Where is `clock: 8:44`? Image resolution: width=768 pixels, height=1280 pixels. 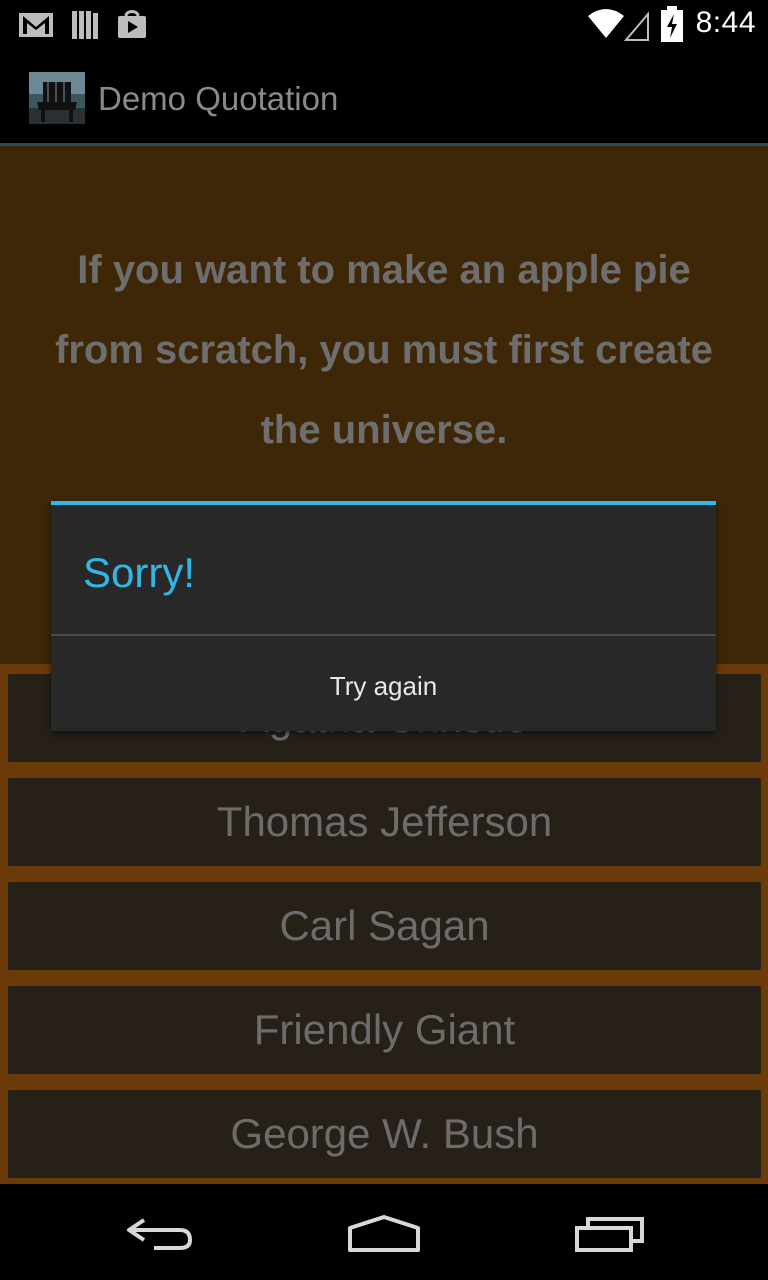
clock: 8:44 is located at coordinates (725, 22).